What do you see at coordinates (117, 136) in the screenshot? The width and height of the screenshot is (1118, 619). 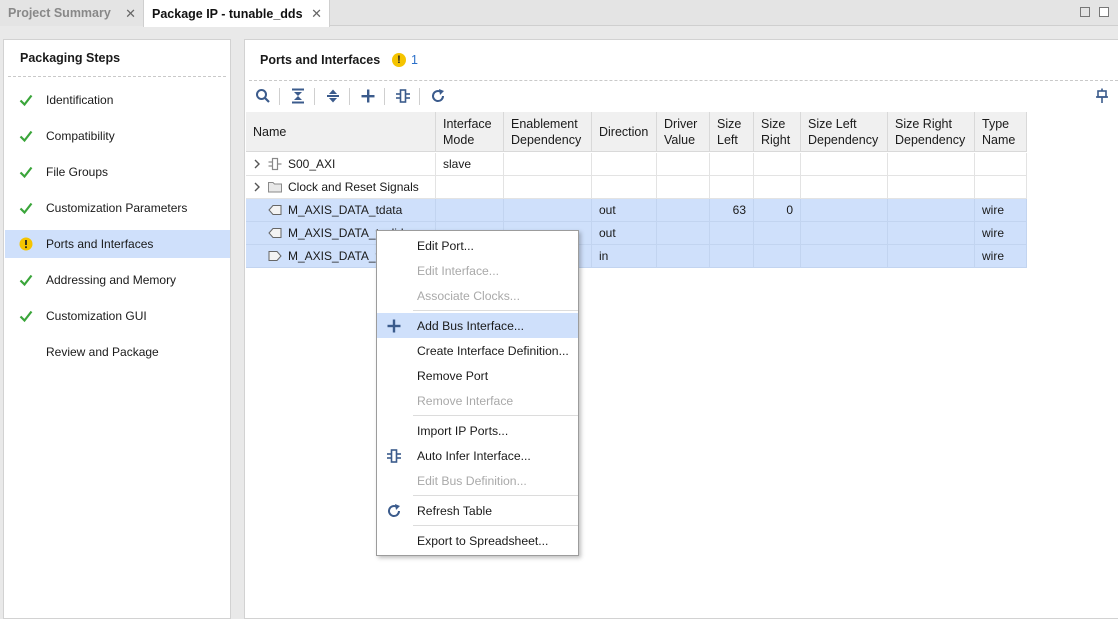 I see `step-compatibility: Compatibility` at bounding box center [117, 136].